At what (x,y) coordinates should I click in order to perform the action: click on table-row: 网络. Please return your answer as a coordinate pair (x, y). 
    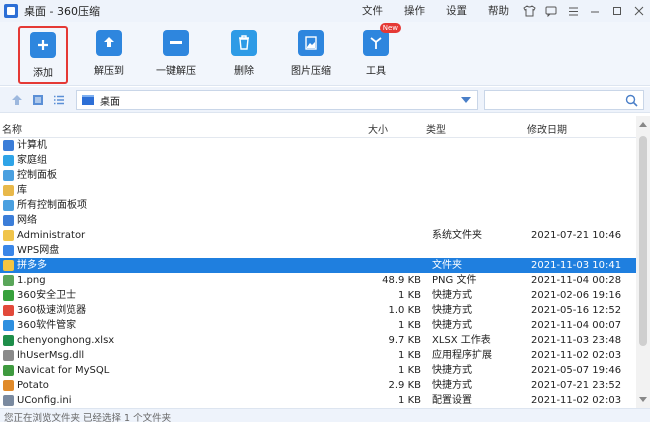
    Looking at the image, I should click on (318, 220).